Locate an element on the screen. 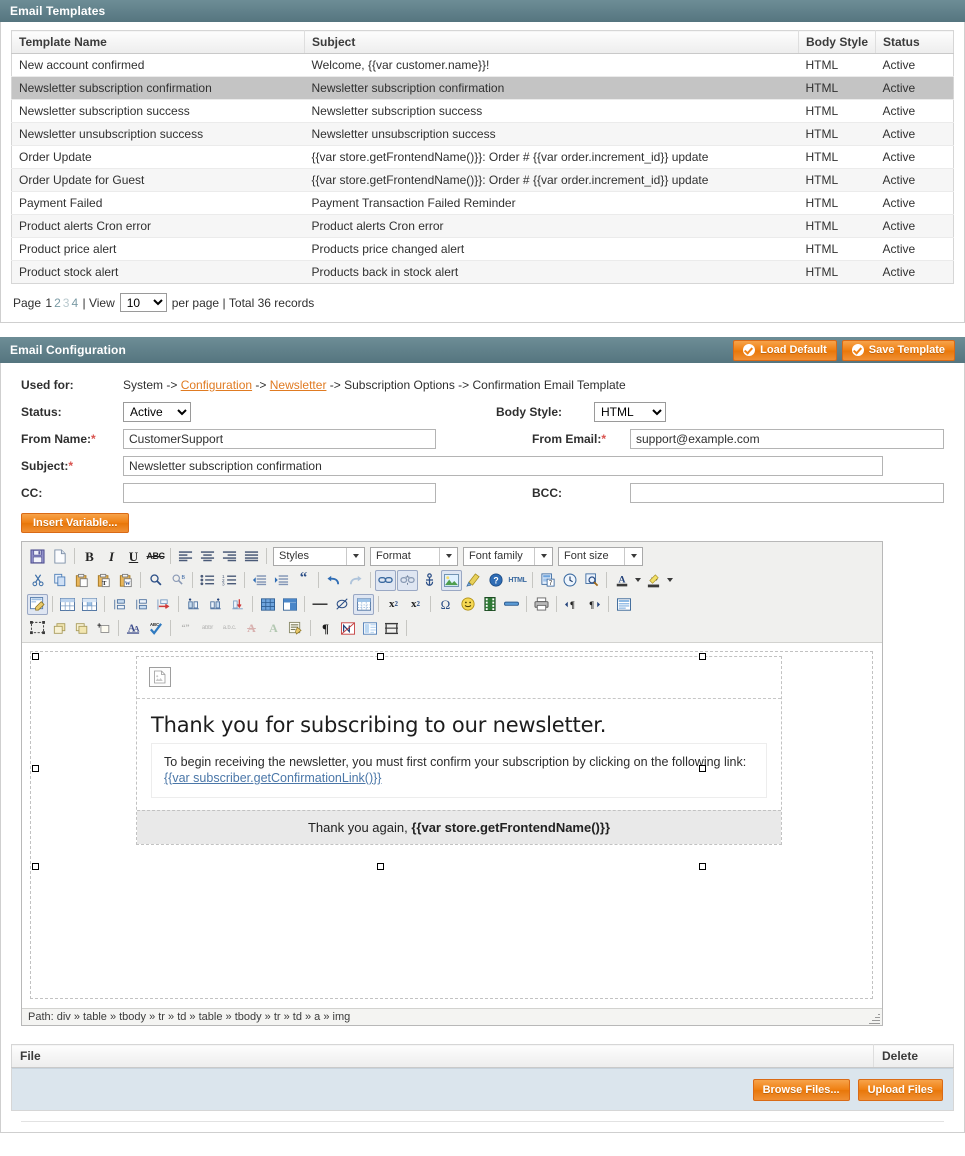 The width and height of the screenshot is (965, 1156). breadcrumb-link-newsletter: Newsletter is located at coordinates (298, 385).